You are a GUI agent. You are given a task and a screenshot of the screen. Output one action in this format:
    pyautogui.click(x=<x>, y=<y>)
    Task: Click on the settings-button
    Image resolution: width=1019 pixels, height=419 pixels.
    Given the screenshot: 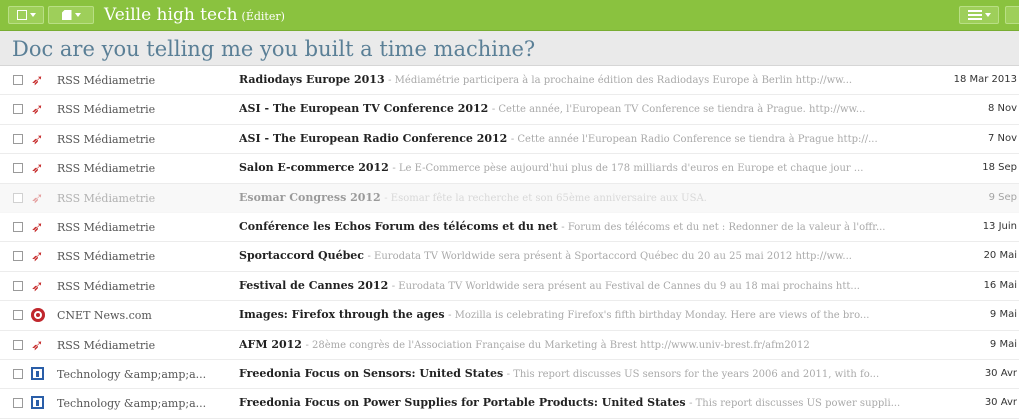 What is the action you would take?
    pyautogui.click(x=1012, y=15)
    